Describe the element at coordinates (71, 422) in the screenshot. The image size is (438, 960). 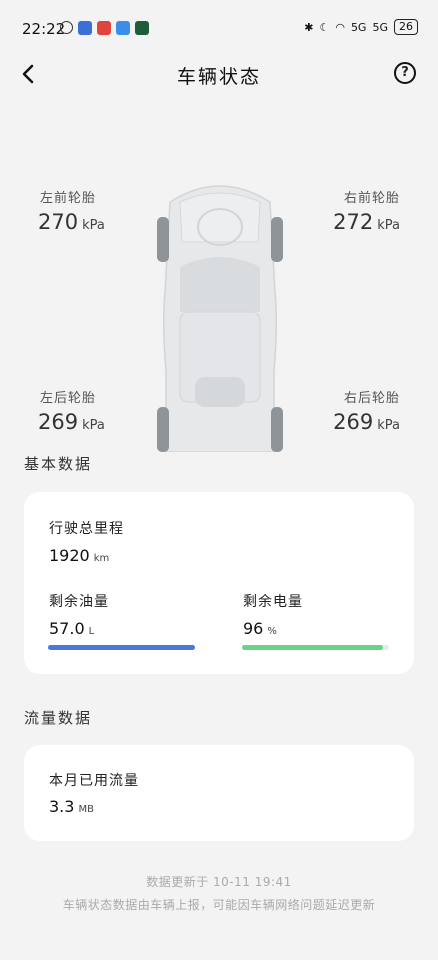
I see `rear-left-tire-pressure: 269 kPa` at that location.